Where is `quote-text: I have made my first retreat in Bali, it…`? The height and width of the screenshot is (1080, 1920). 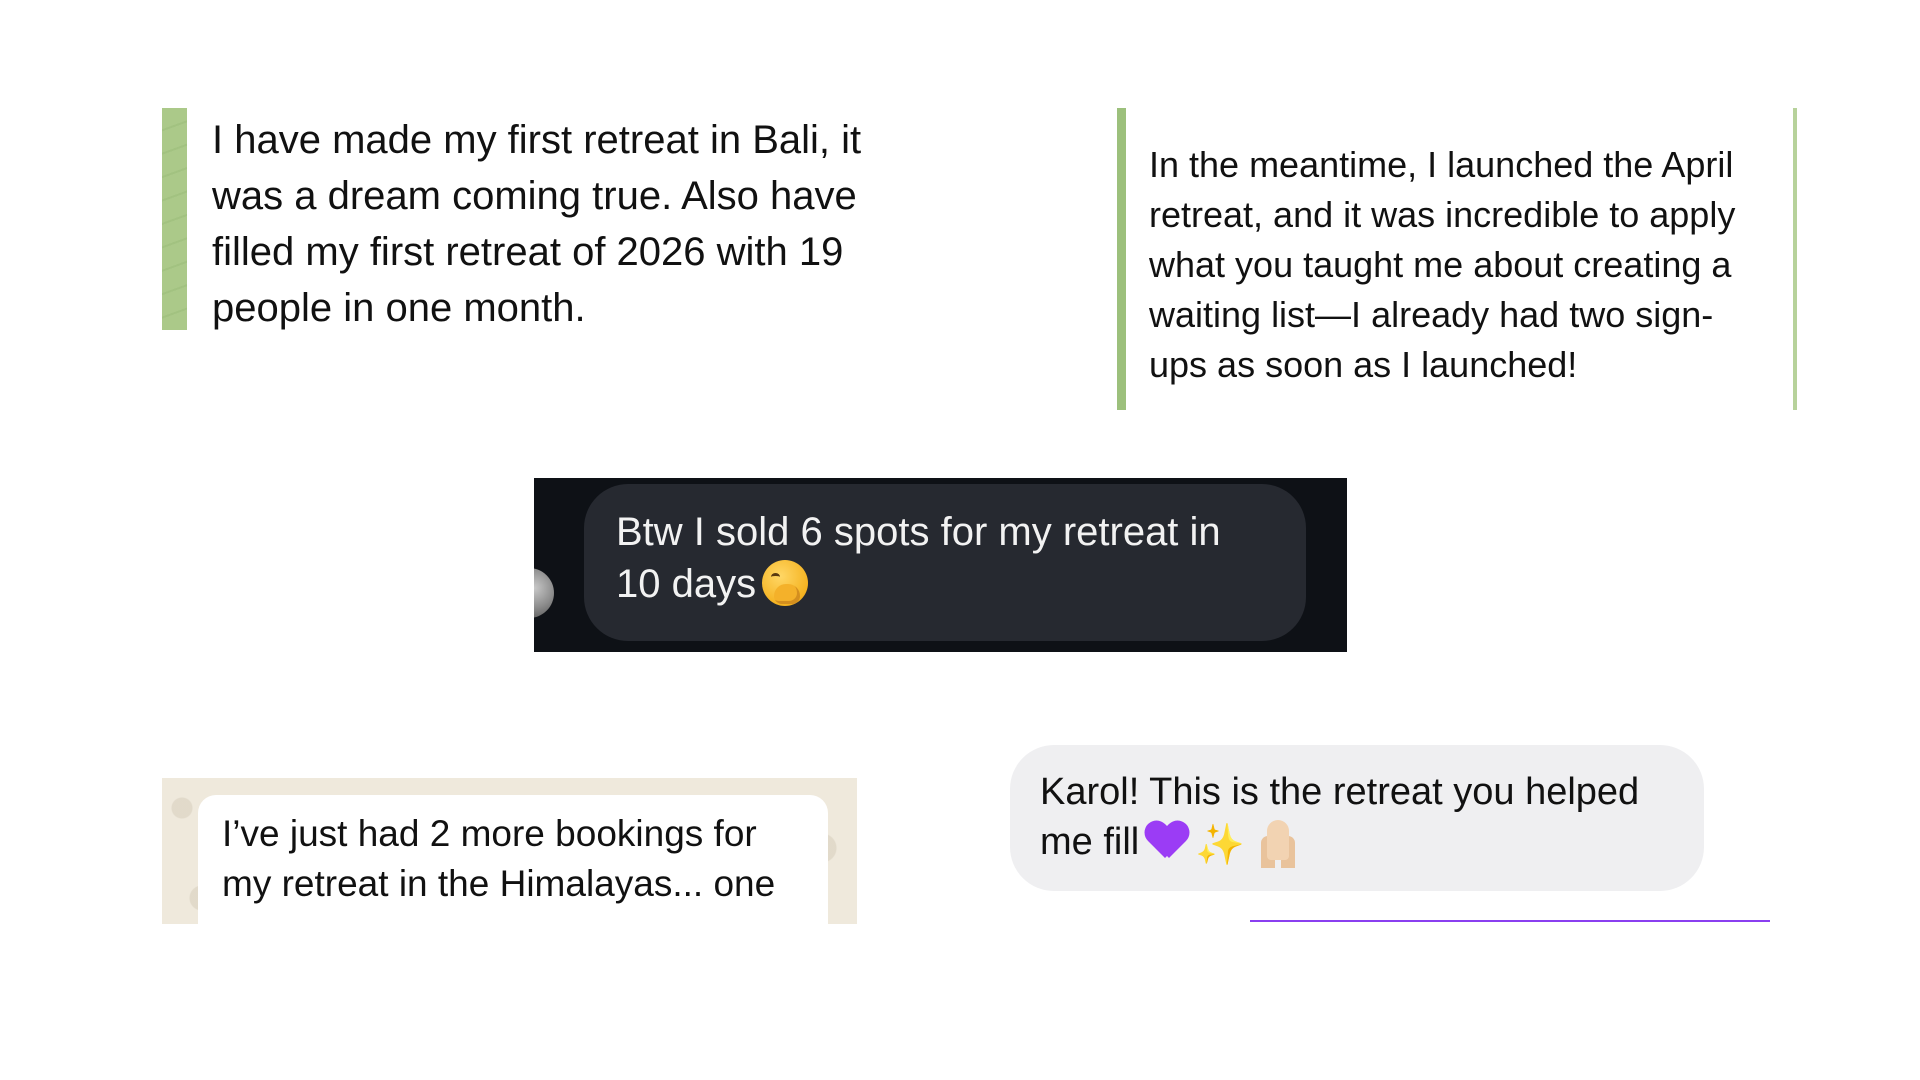 quote-text: I have made my first retreat in Bali, it… is located at coordinates (537, 224).